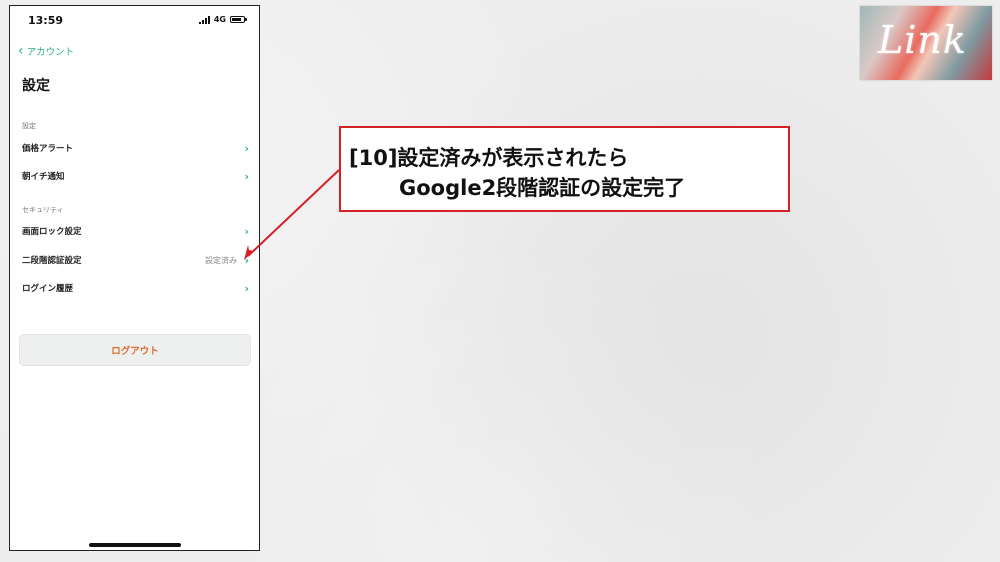 This screenshot has height=562, width=1000. Describe the element at coordinates (542, 188) in the screenshot. I see `annotation-line-2: Google2段階認証の設定完了` at that location.